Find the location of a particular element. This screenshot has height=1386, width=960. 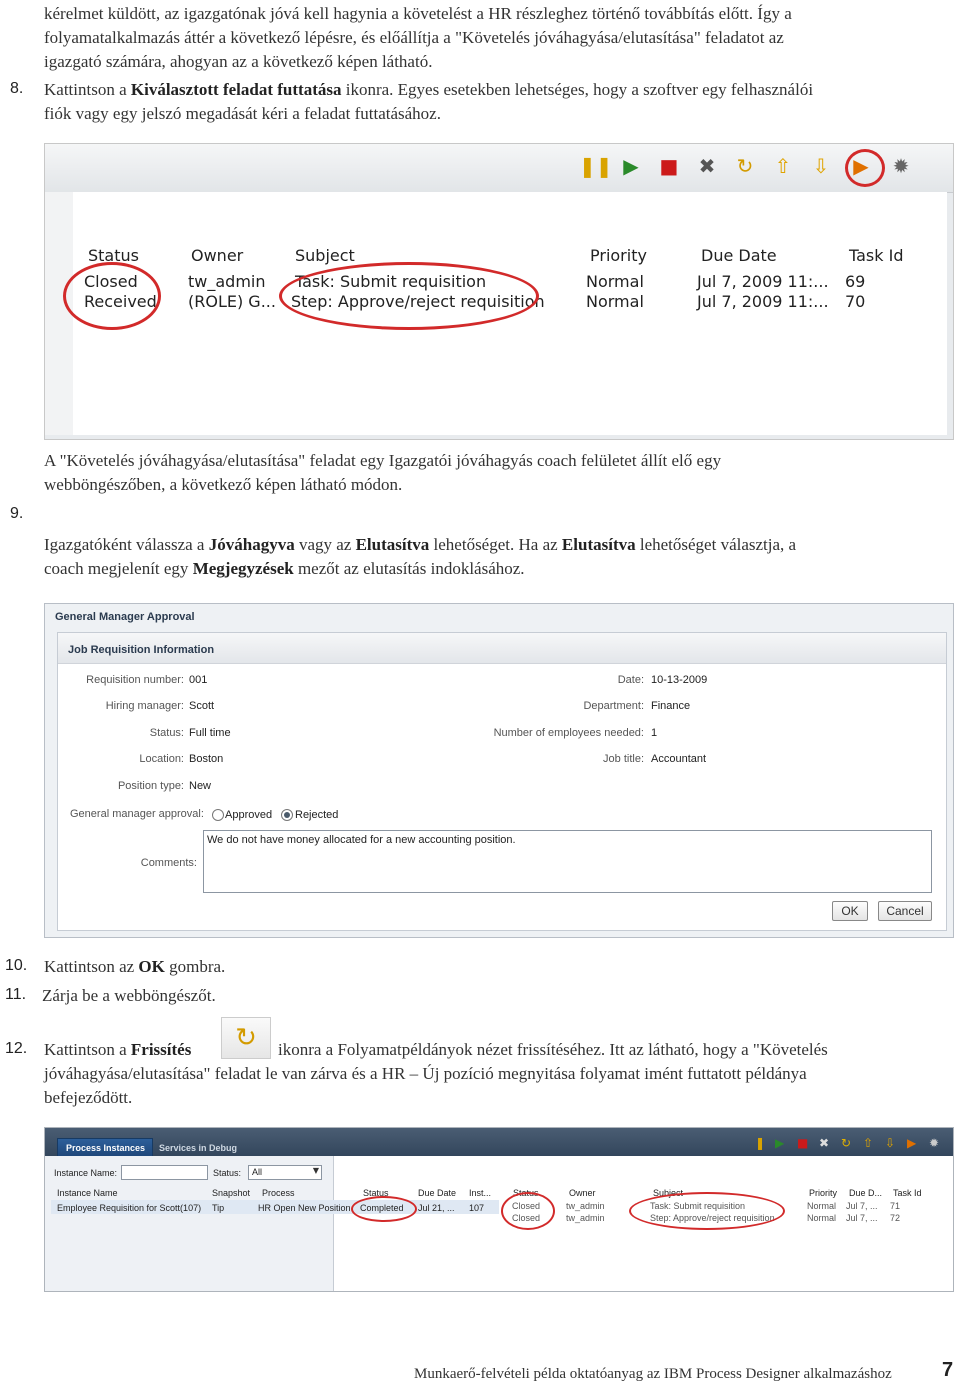

label-position-type: Position type: is located at coordinates (150, 786).